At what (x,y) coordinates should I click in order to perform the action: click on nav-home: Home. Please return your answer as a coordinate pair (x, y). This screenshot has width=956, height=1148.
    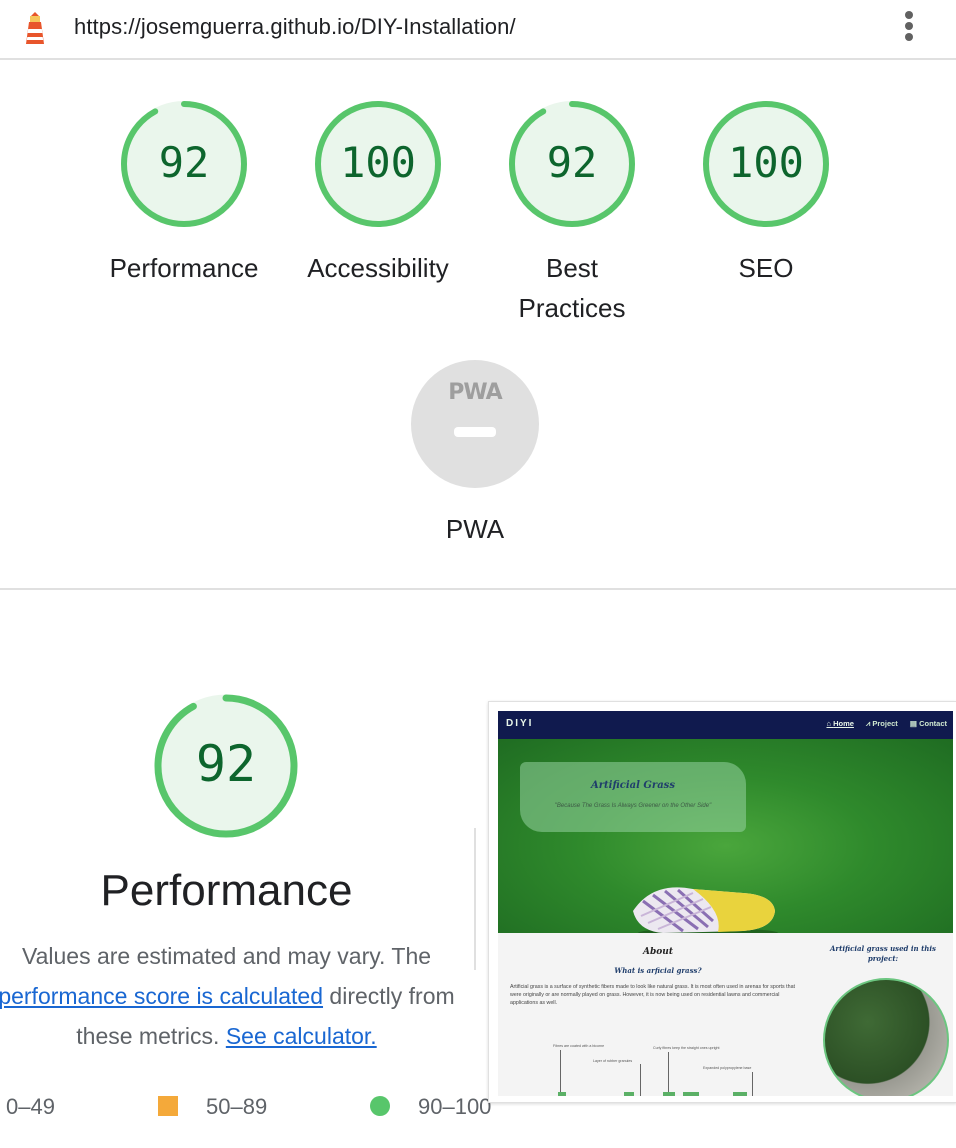
    Looking at the image, I should click on (843, 723).